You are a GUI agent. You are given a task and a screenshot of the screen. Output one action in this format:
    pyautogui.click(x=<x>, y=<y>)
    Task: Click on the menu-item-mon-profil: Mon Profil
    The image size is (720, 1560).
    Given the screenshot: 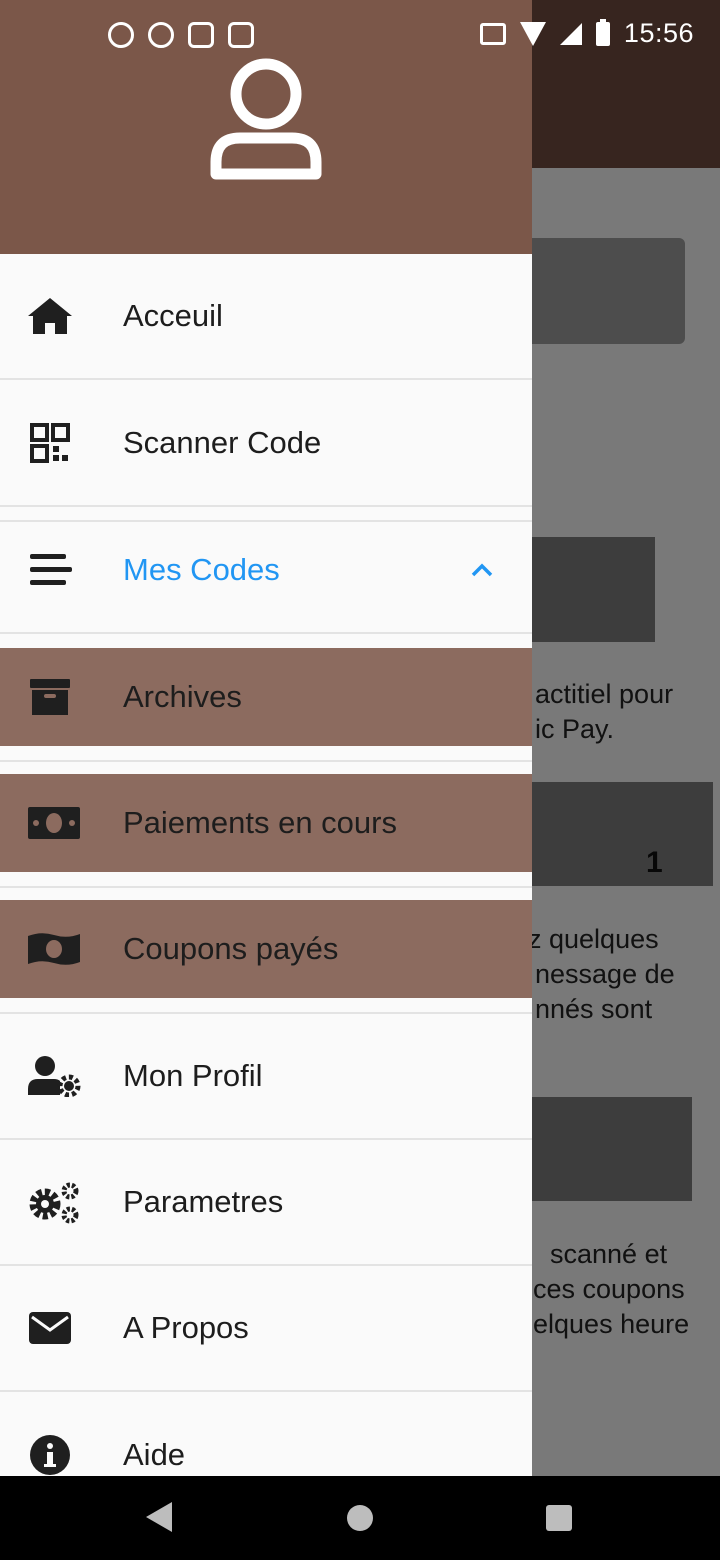 What is the action you would take?
    pyautogui.click(x=266, y=1077)
    